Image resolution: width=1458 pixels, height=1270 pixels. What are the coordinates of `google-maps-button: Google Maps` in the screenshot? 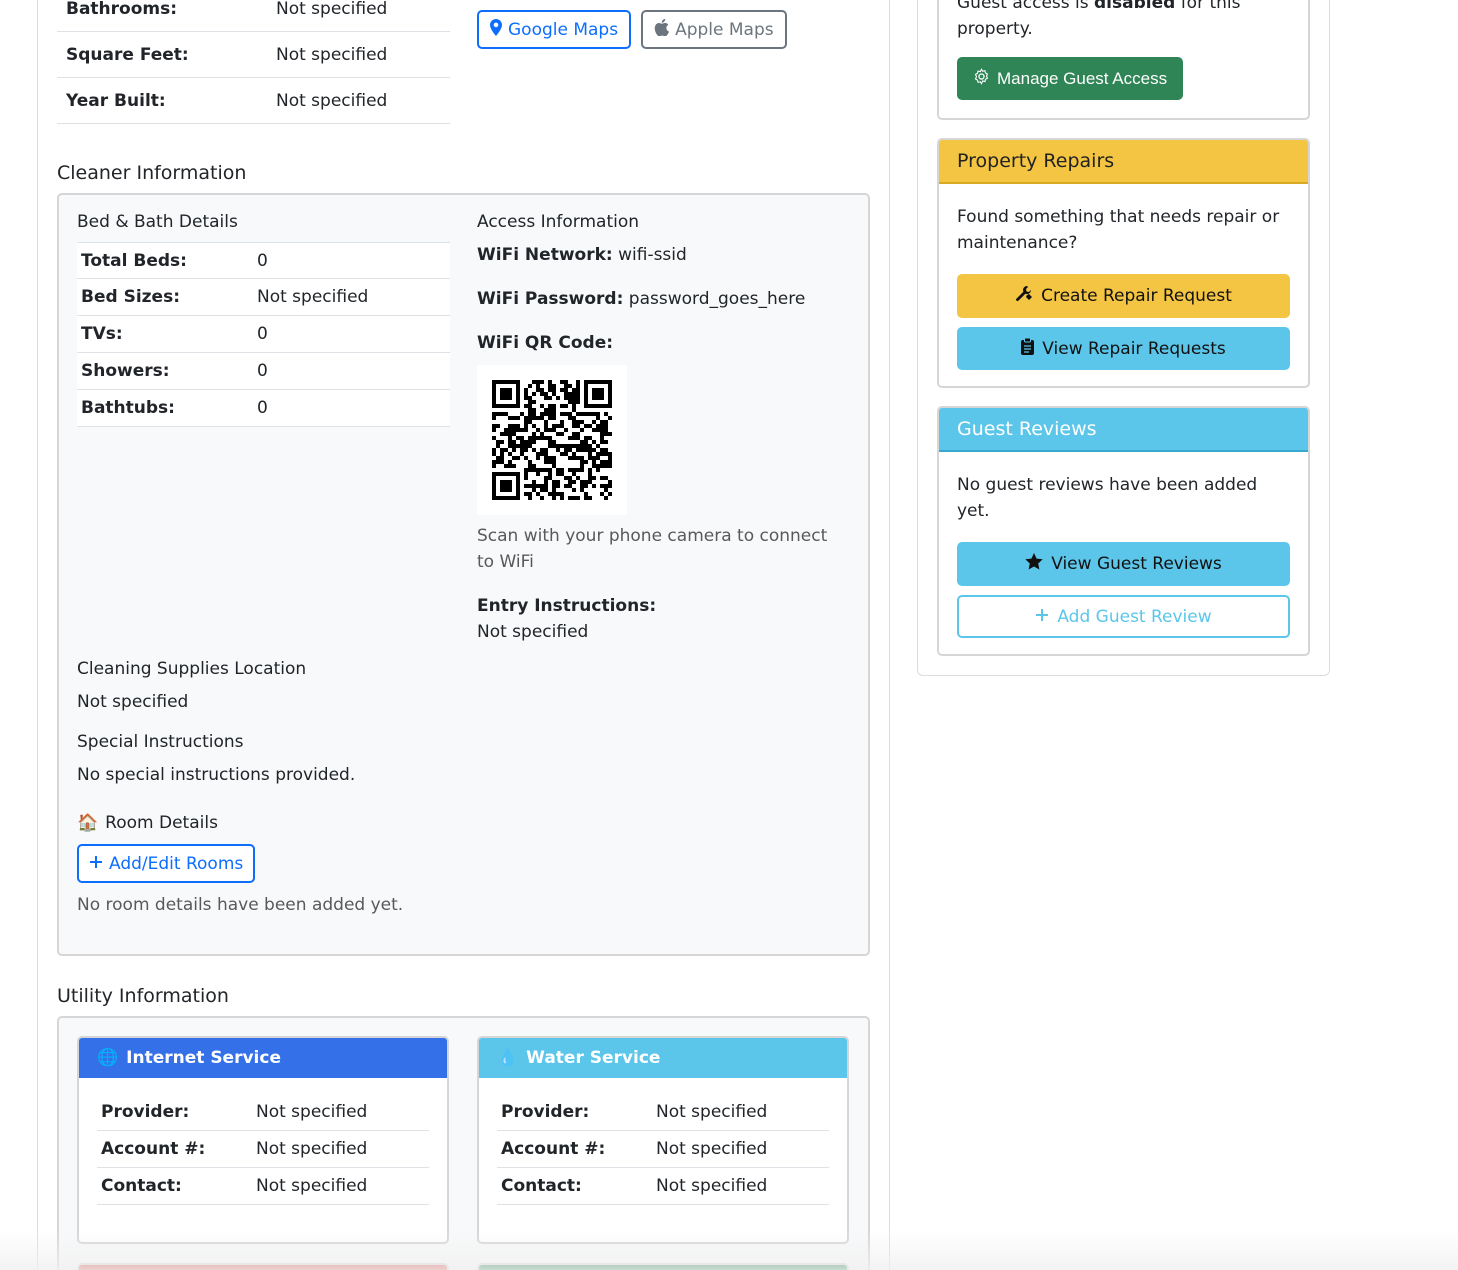 It's located at (554, 29).